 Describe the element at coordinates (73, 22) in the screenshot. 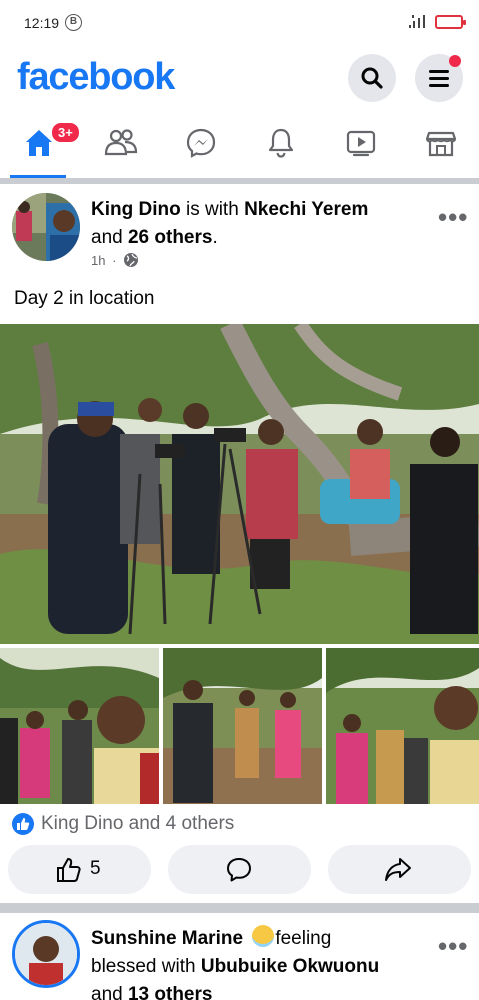

I see `b-status-icon: B` at that location.